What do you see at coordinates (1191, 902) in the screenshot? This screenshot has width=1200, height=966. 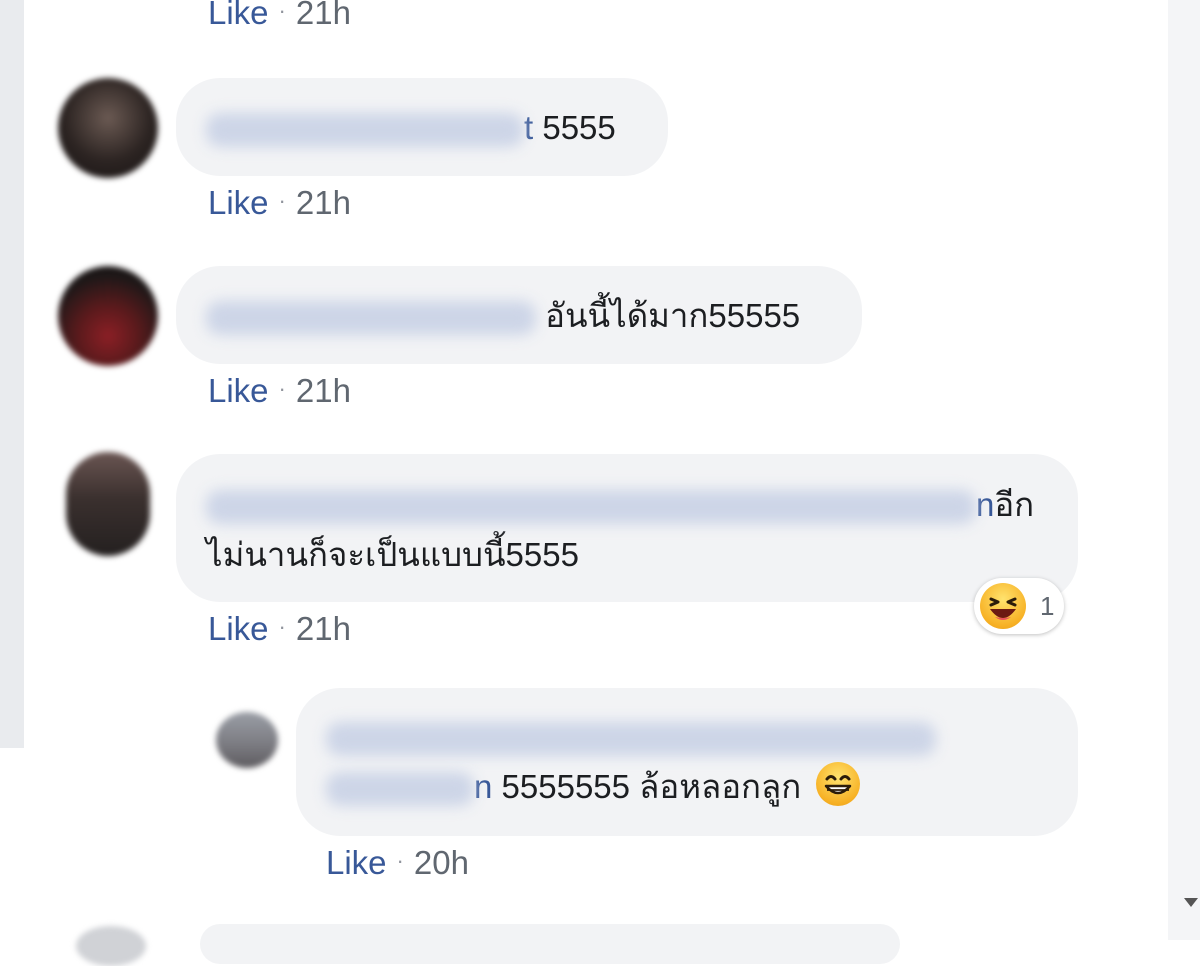 I see `scroll-down-arrow-icon` at bounding box center [1191, 902].